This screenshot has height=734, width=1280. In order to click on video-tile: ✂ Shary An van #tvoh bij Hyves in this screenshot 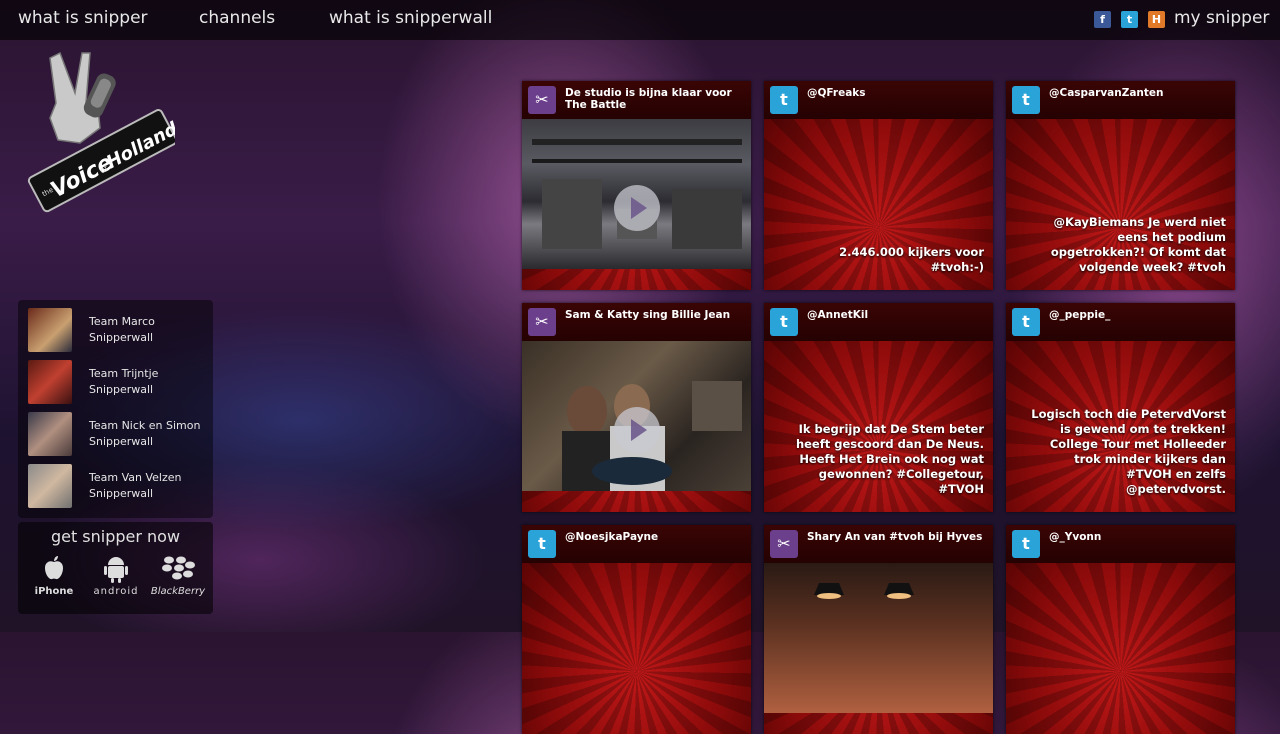, I will do `click(878, 629)`.